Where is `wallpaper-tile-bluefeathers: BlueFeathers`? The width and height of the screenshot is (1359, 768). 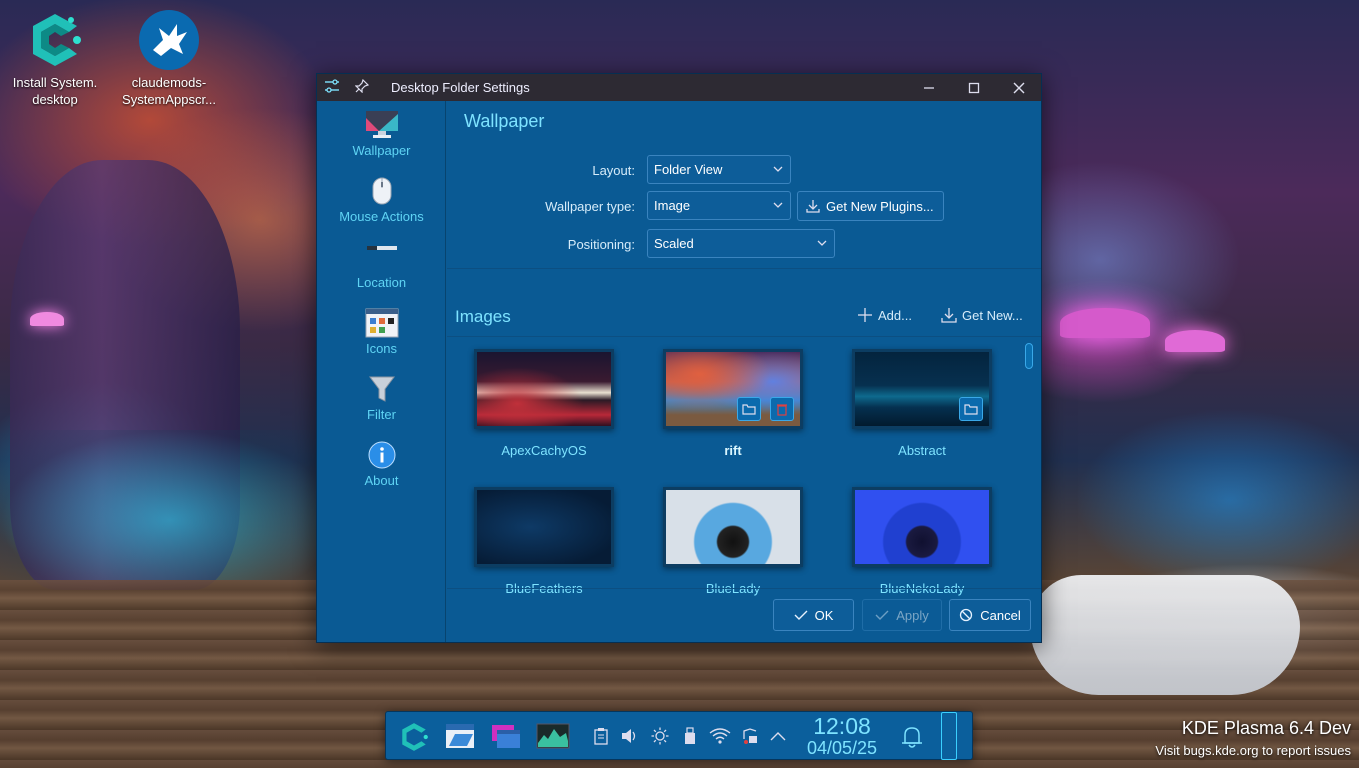 wallpaper-tile-bluefeathers: BlueFeathers is located at coordinates (544, 541).